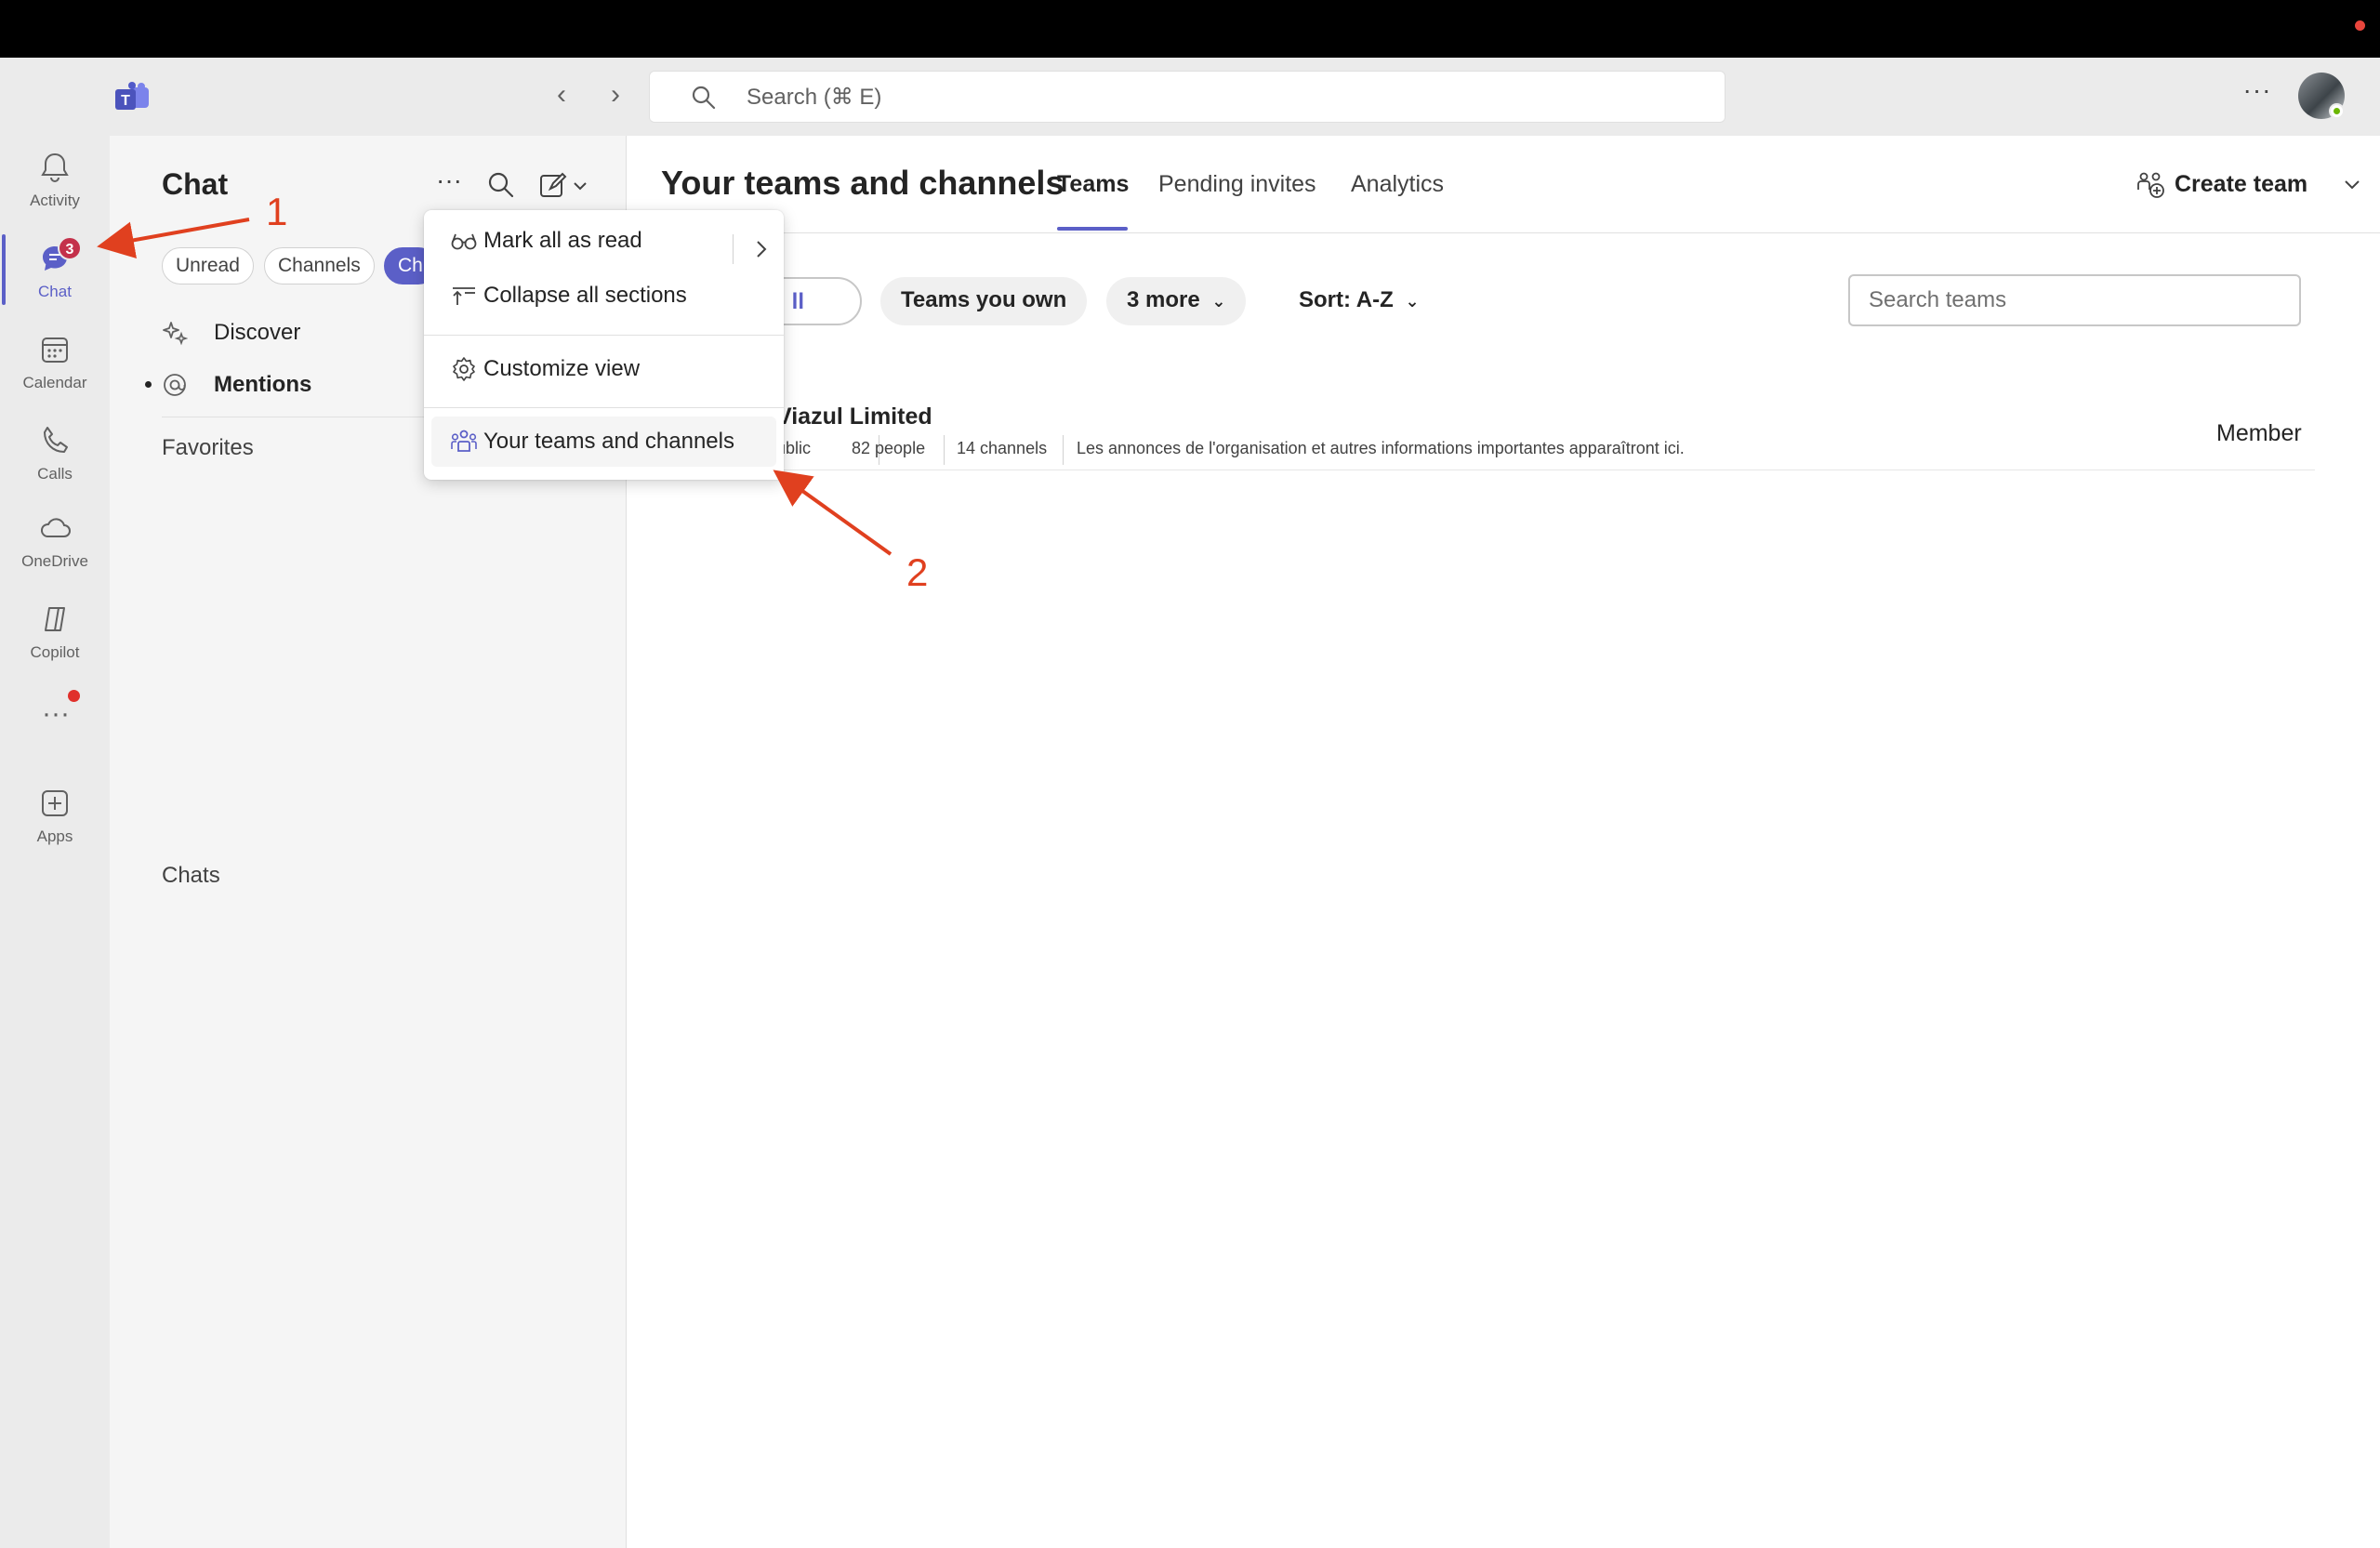  I want to click on team-people: 82 people, so click(889, 448).